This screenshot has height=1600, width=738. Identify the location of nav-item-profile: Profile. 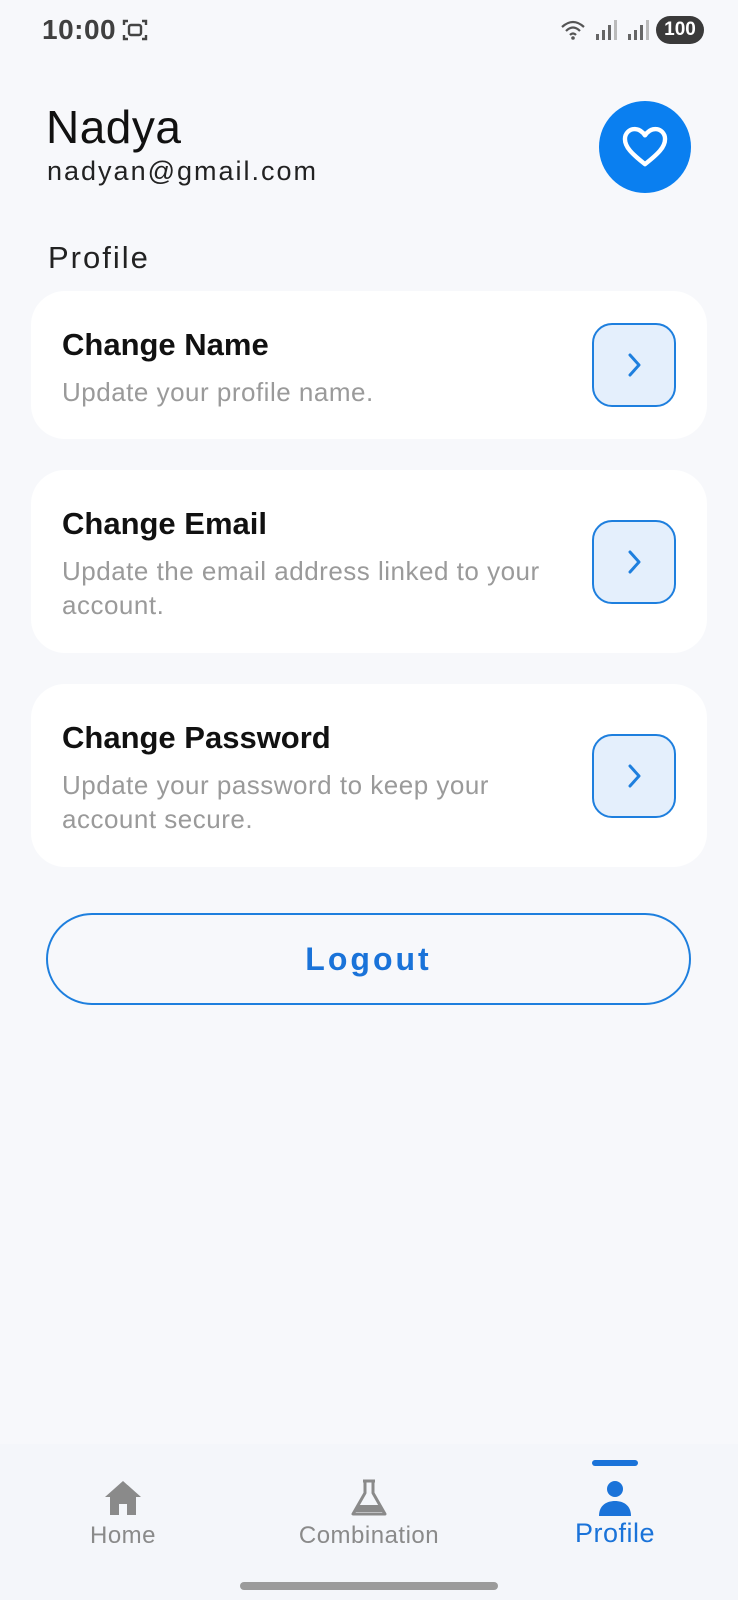
(615, 1514).